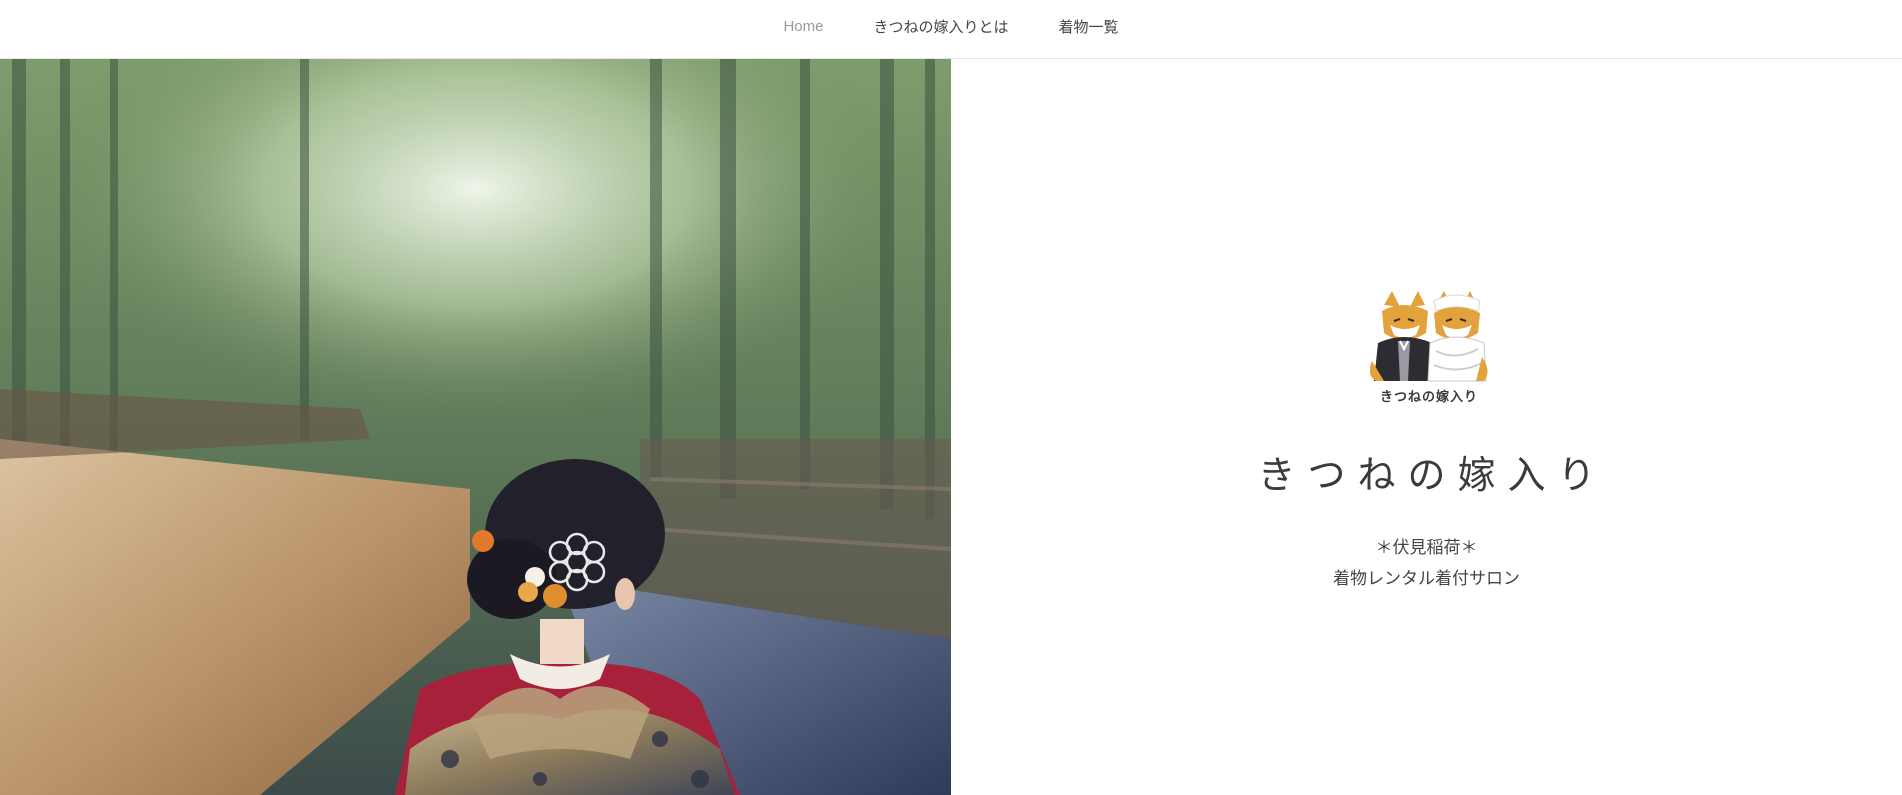  I want to click on nav-item-kimono-list: 着物一覧, so click(1089, 26).